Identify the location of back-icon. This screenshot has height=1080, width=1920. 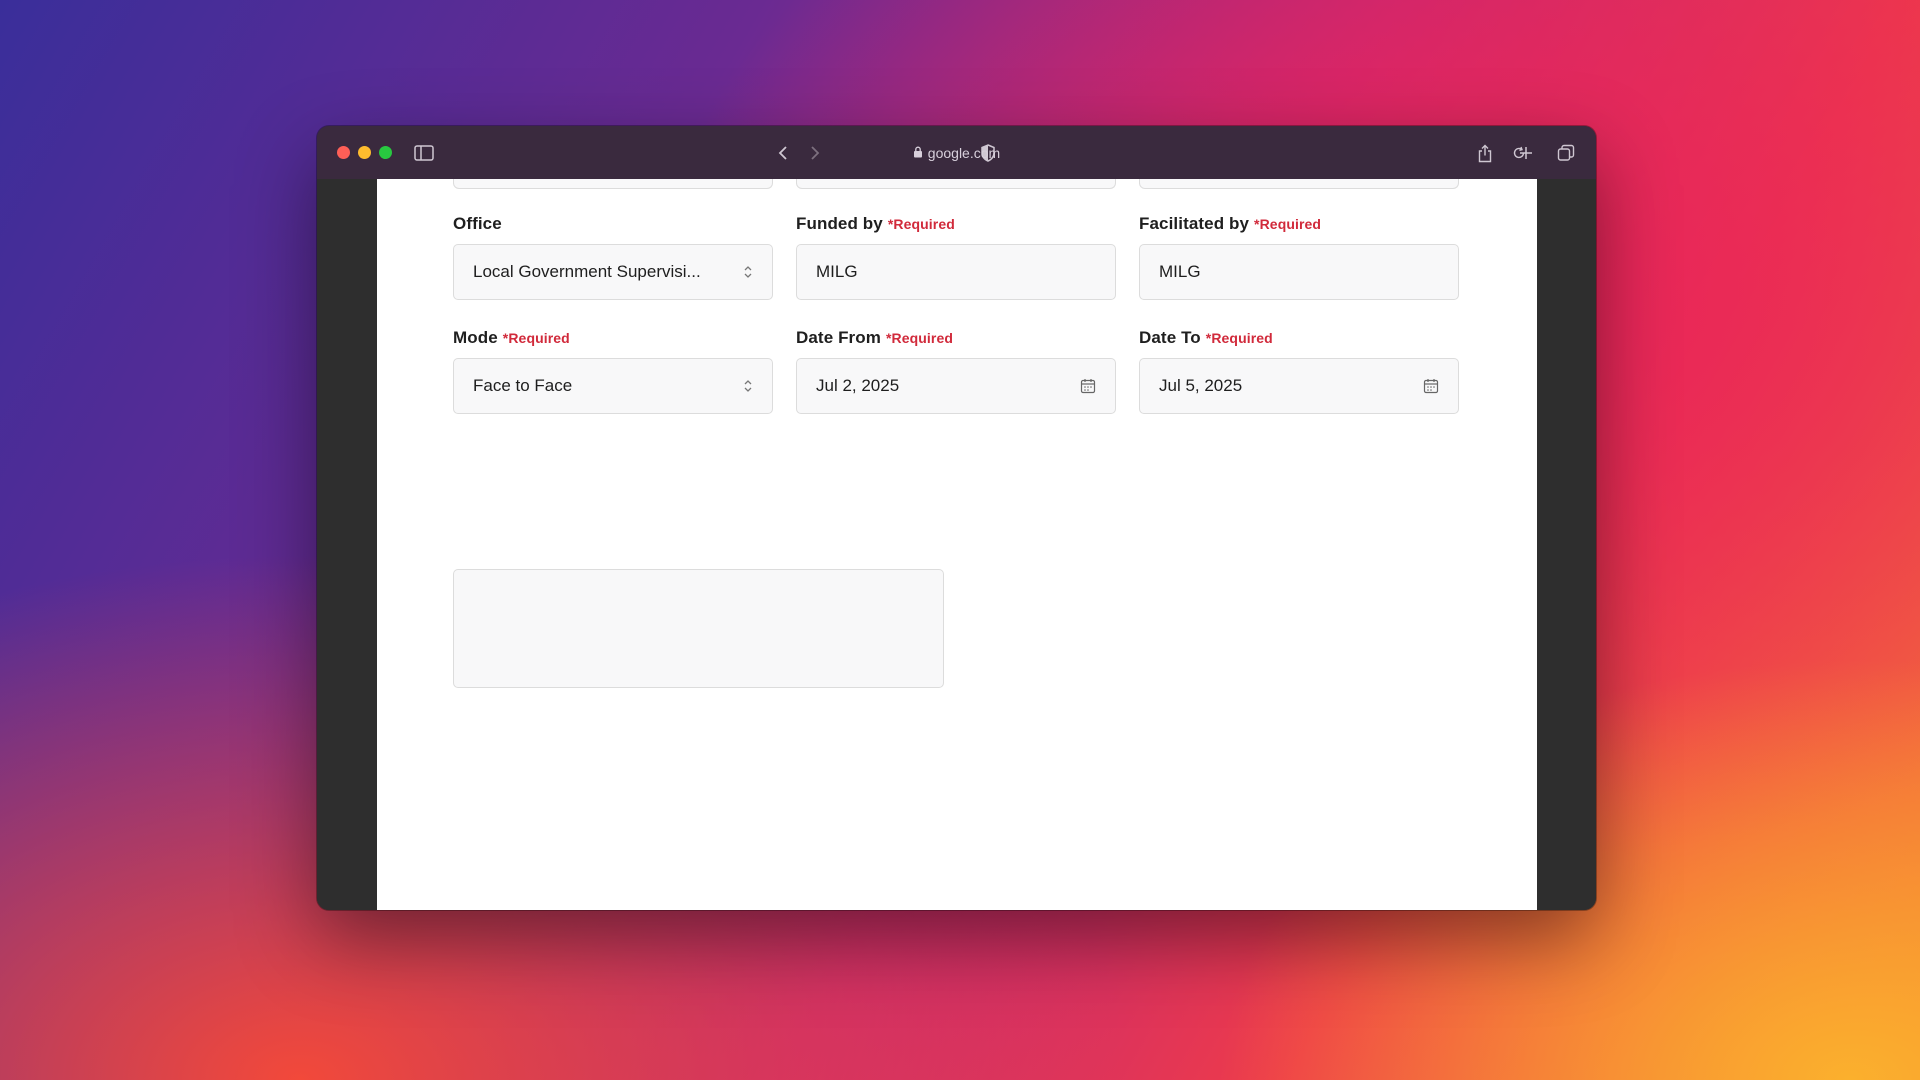
(783, 153).